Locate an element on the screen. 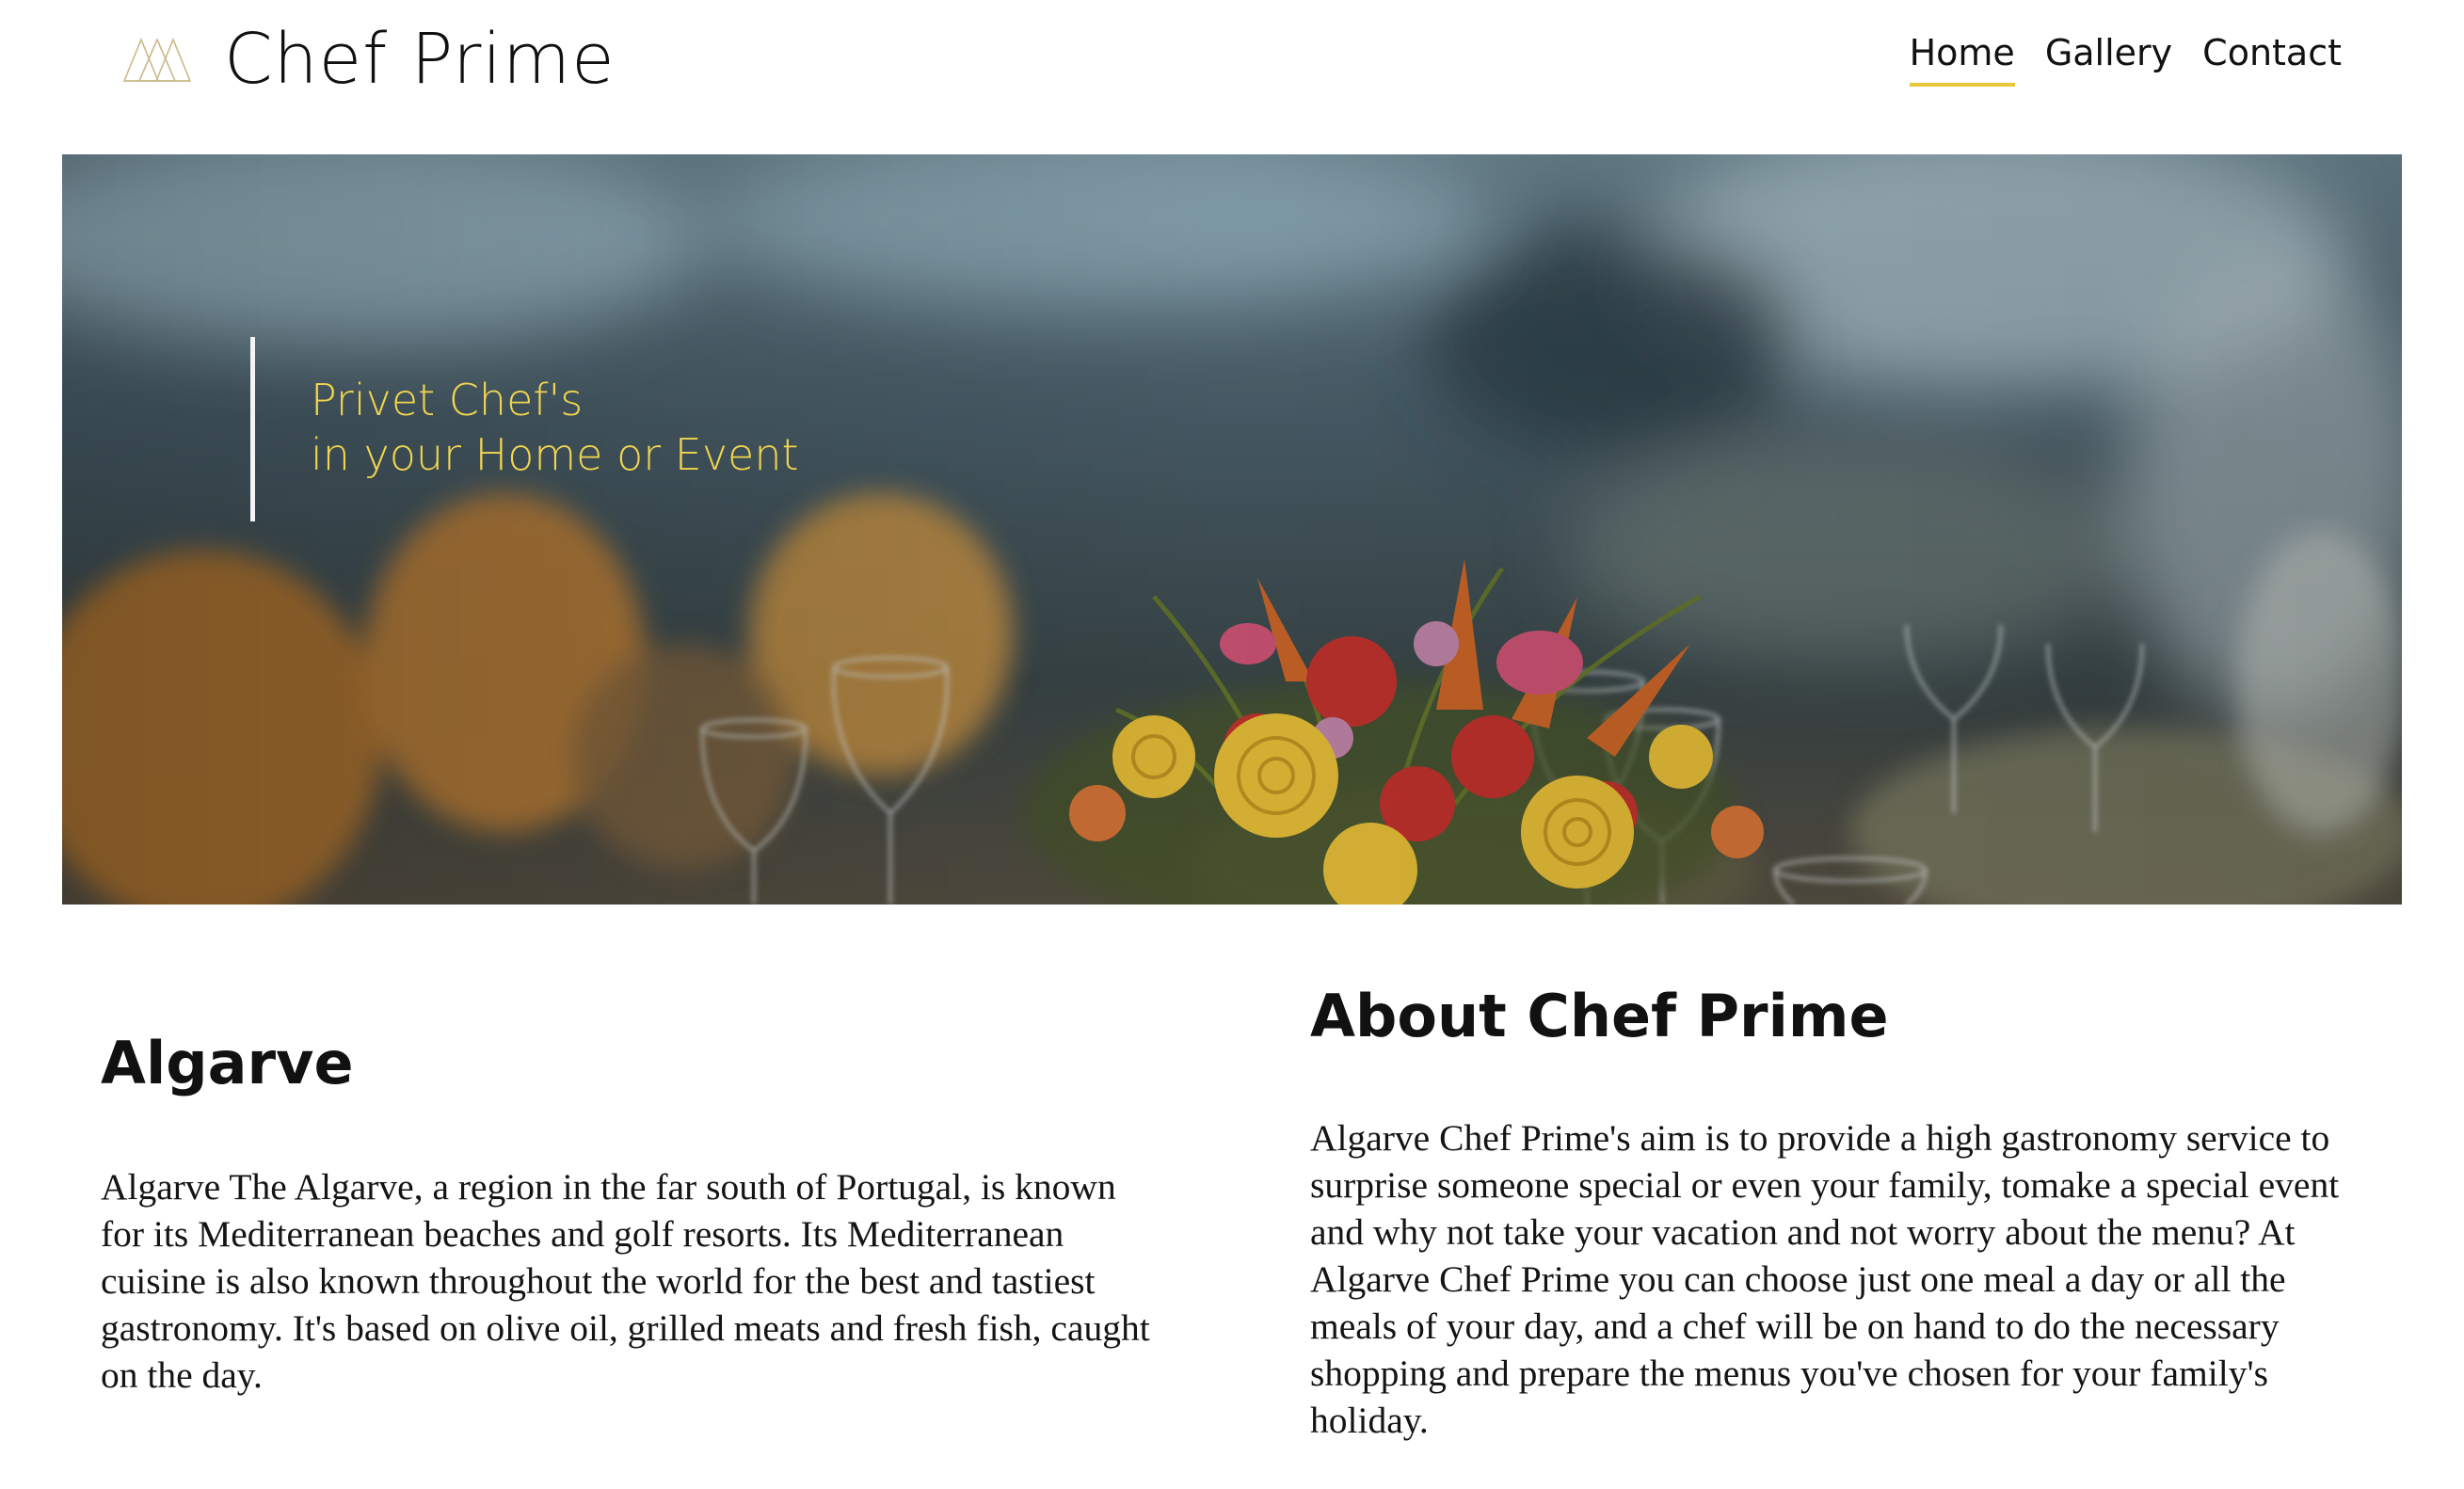 This screenshot has height=1489, width=2464. algarve-title: Algarve is located at coordinates (227, 1063).